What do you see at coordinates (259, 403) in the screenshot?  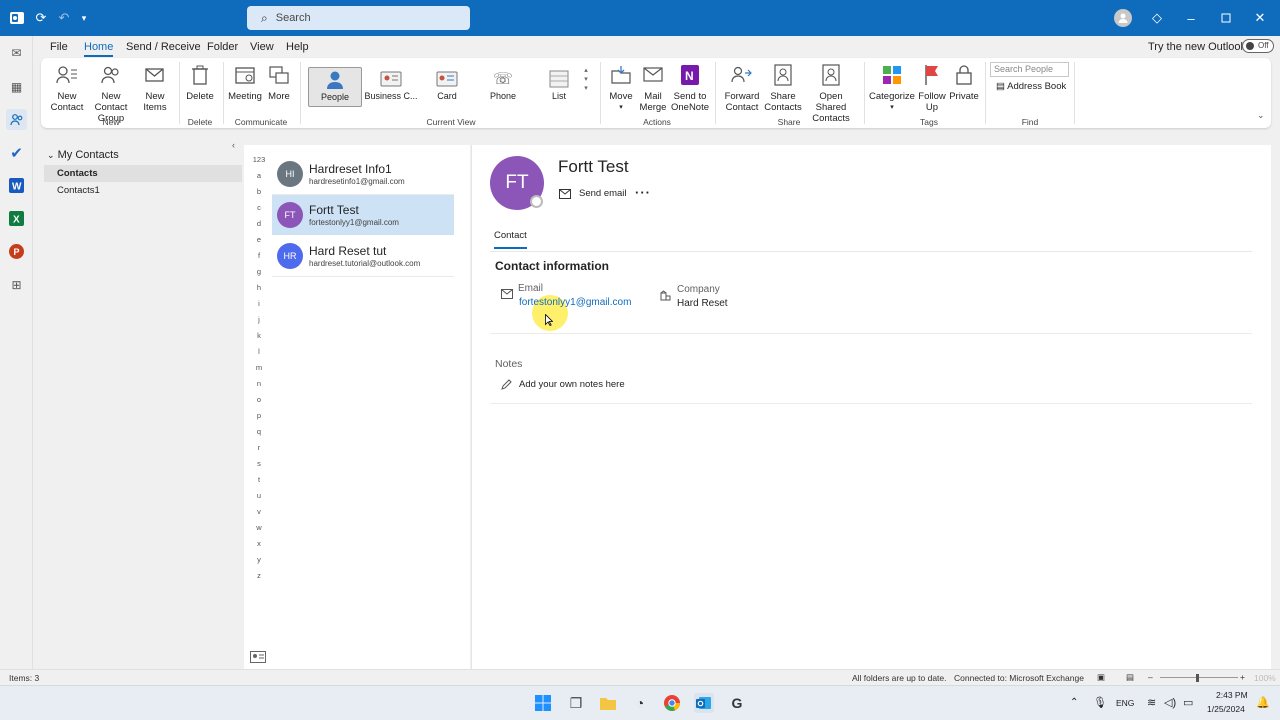 I see `alphabet-index-letter: o` at bounding box center [259, 403].